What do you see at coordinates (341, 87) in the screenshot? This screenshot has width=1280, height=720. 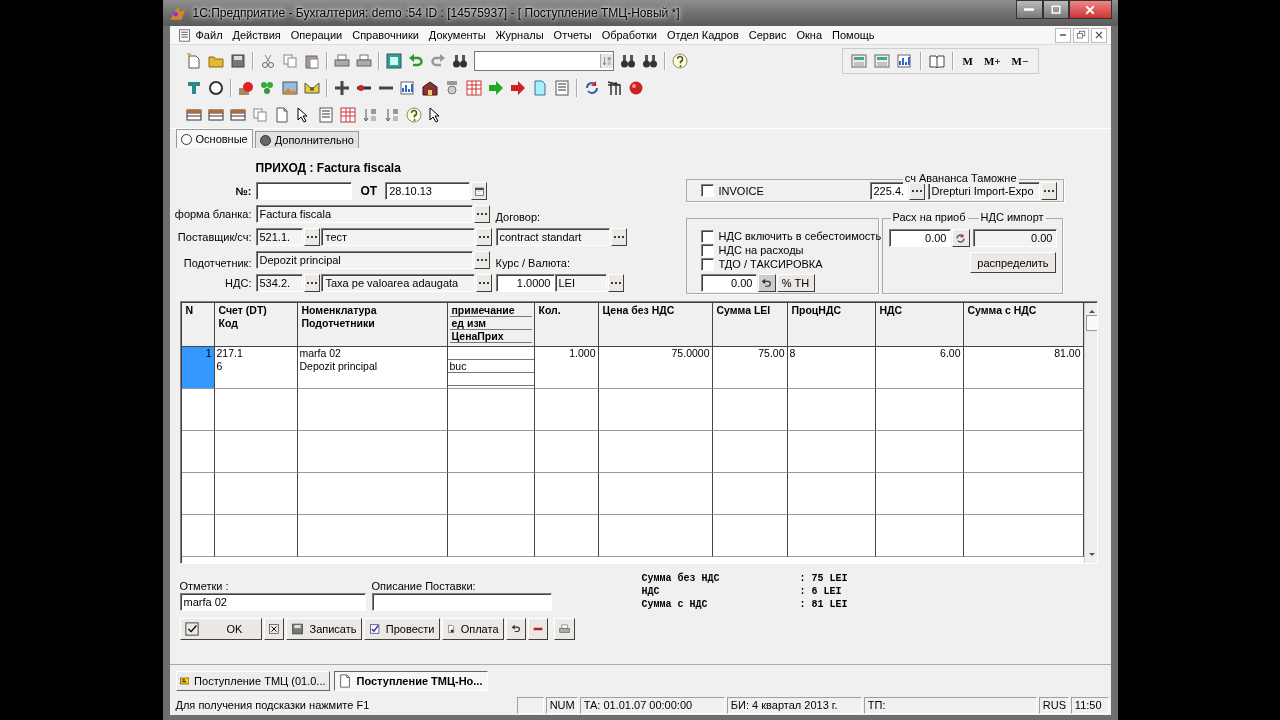 I see `plus-icon` at bounding box center [341, 87].